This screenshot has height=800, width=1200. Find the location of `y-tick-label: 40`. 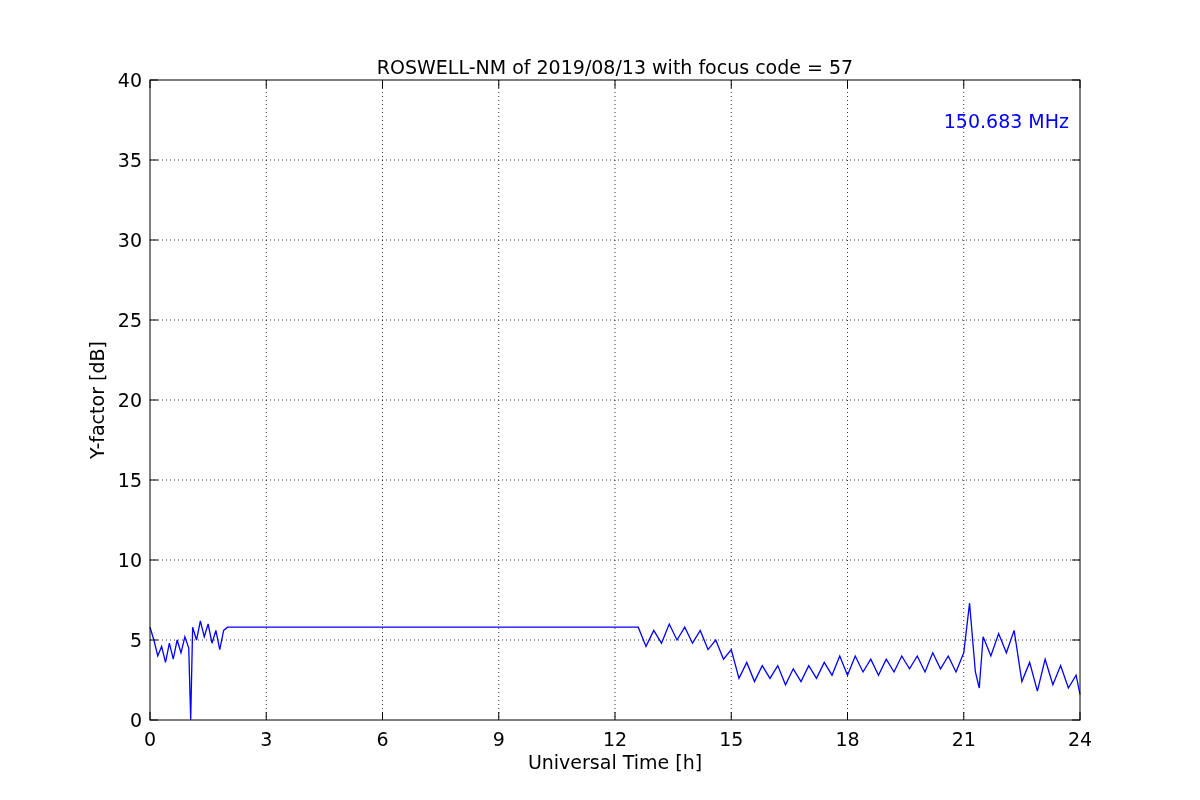

y-tick-label: 40 is located at coordinates (129, 80).